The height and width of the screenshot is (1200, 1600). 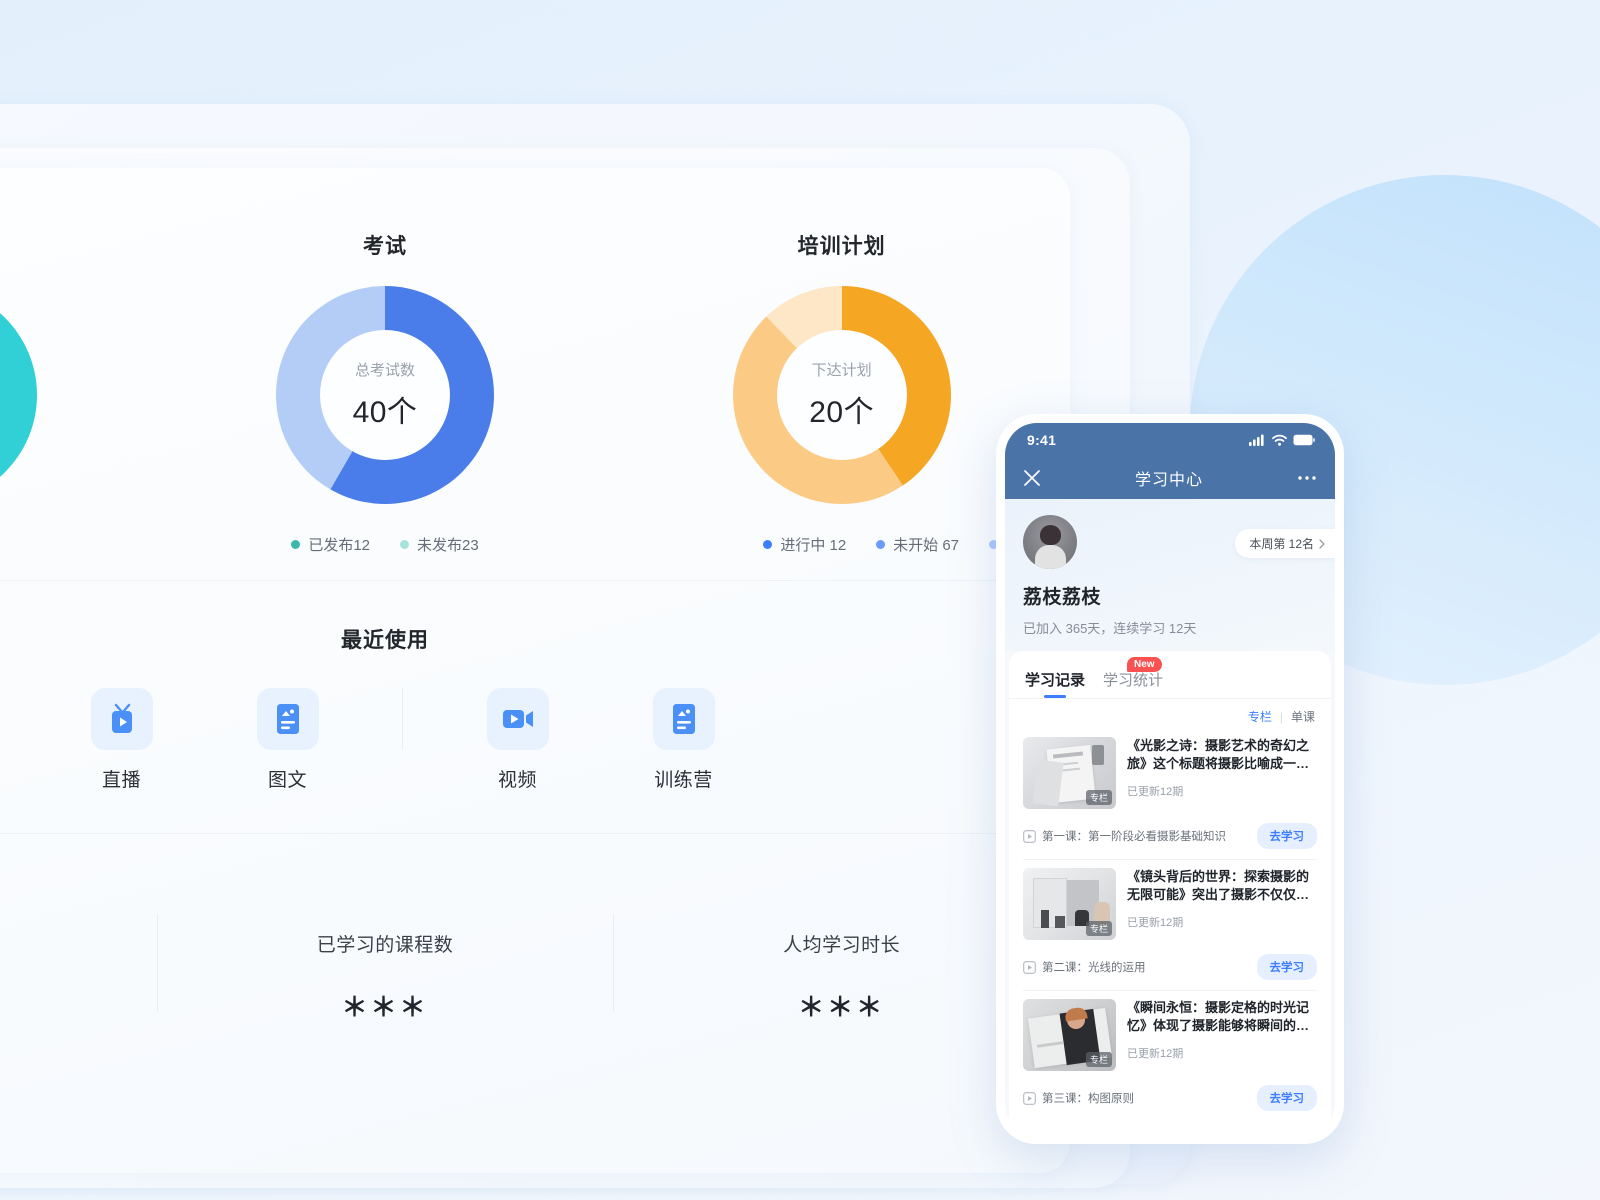 I want to click on recent-item-circle: 圈子, so click(x=3, y=740).